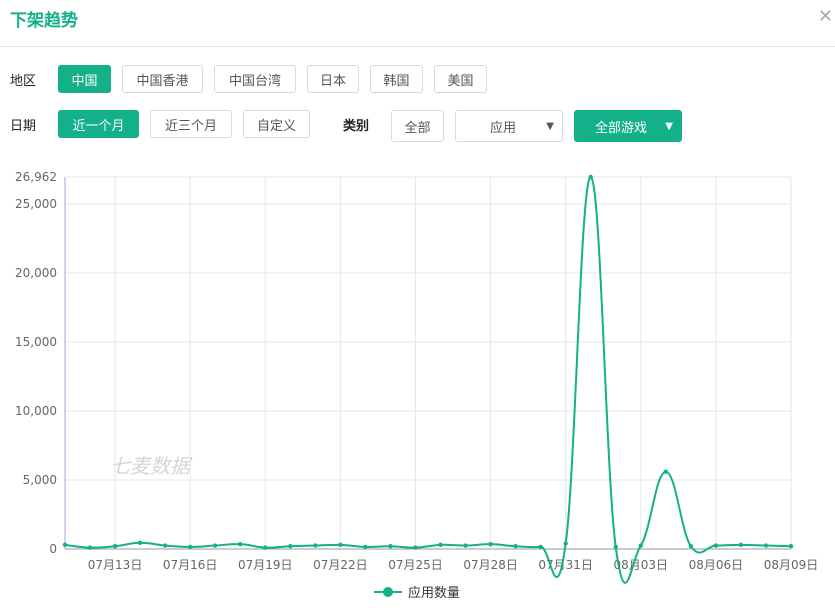 Image resolution: width=835 pixels, height=610 pixels. I want to click on y-tick-label: 10,000, so click(36, 411).